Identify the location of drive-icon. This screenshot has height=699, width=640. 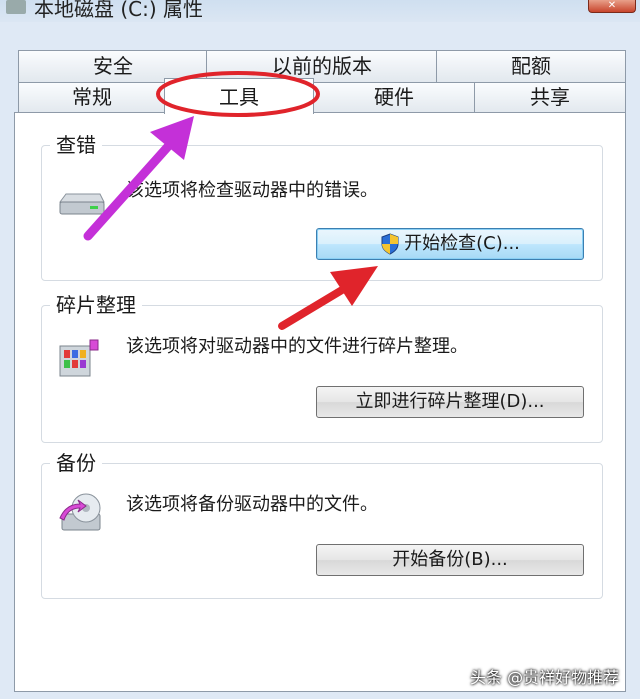
(16, 7).